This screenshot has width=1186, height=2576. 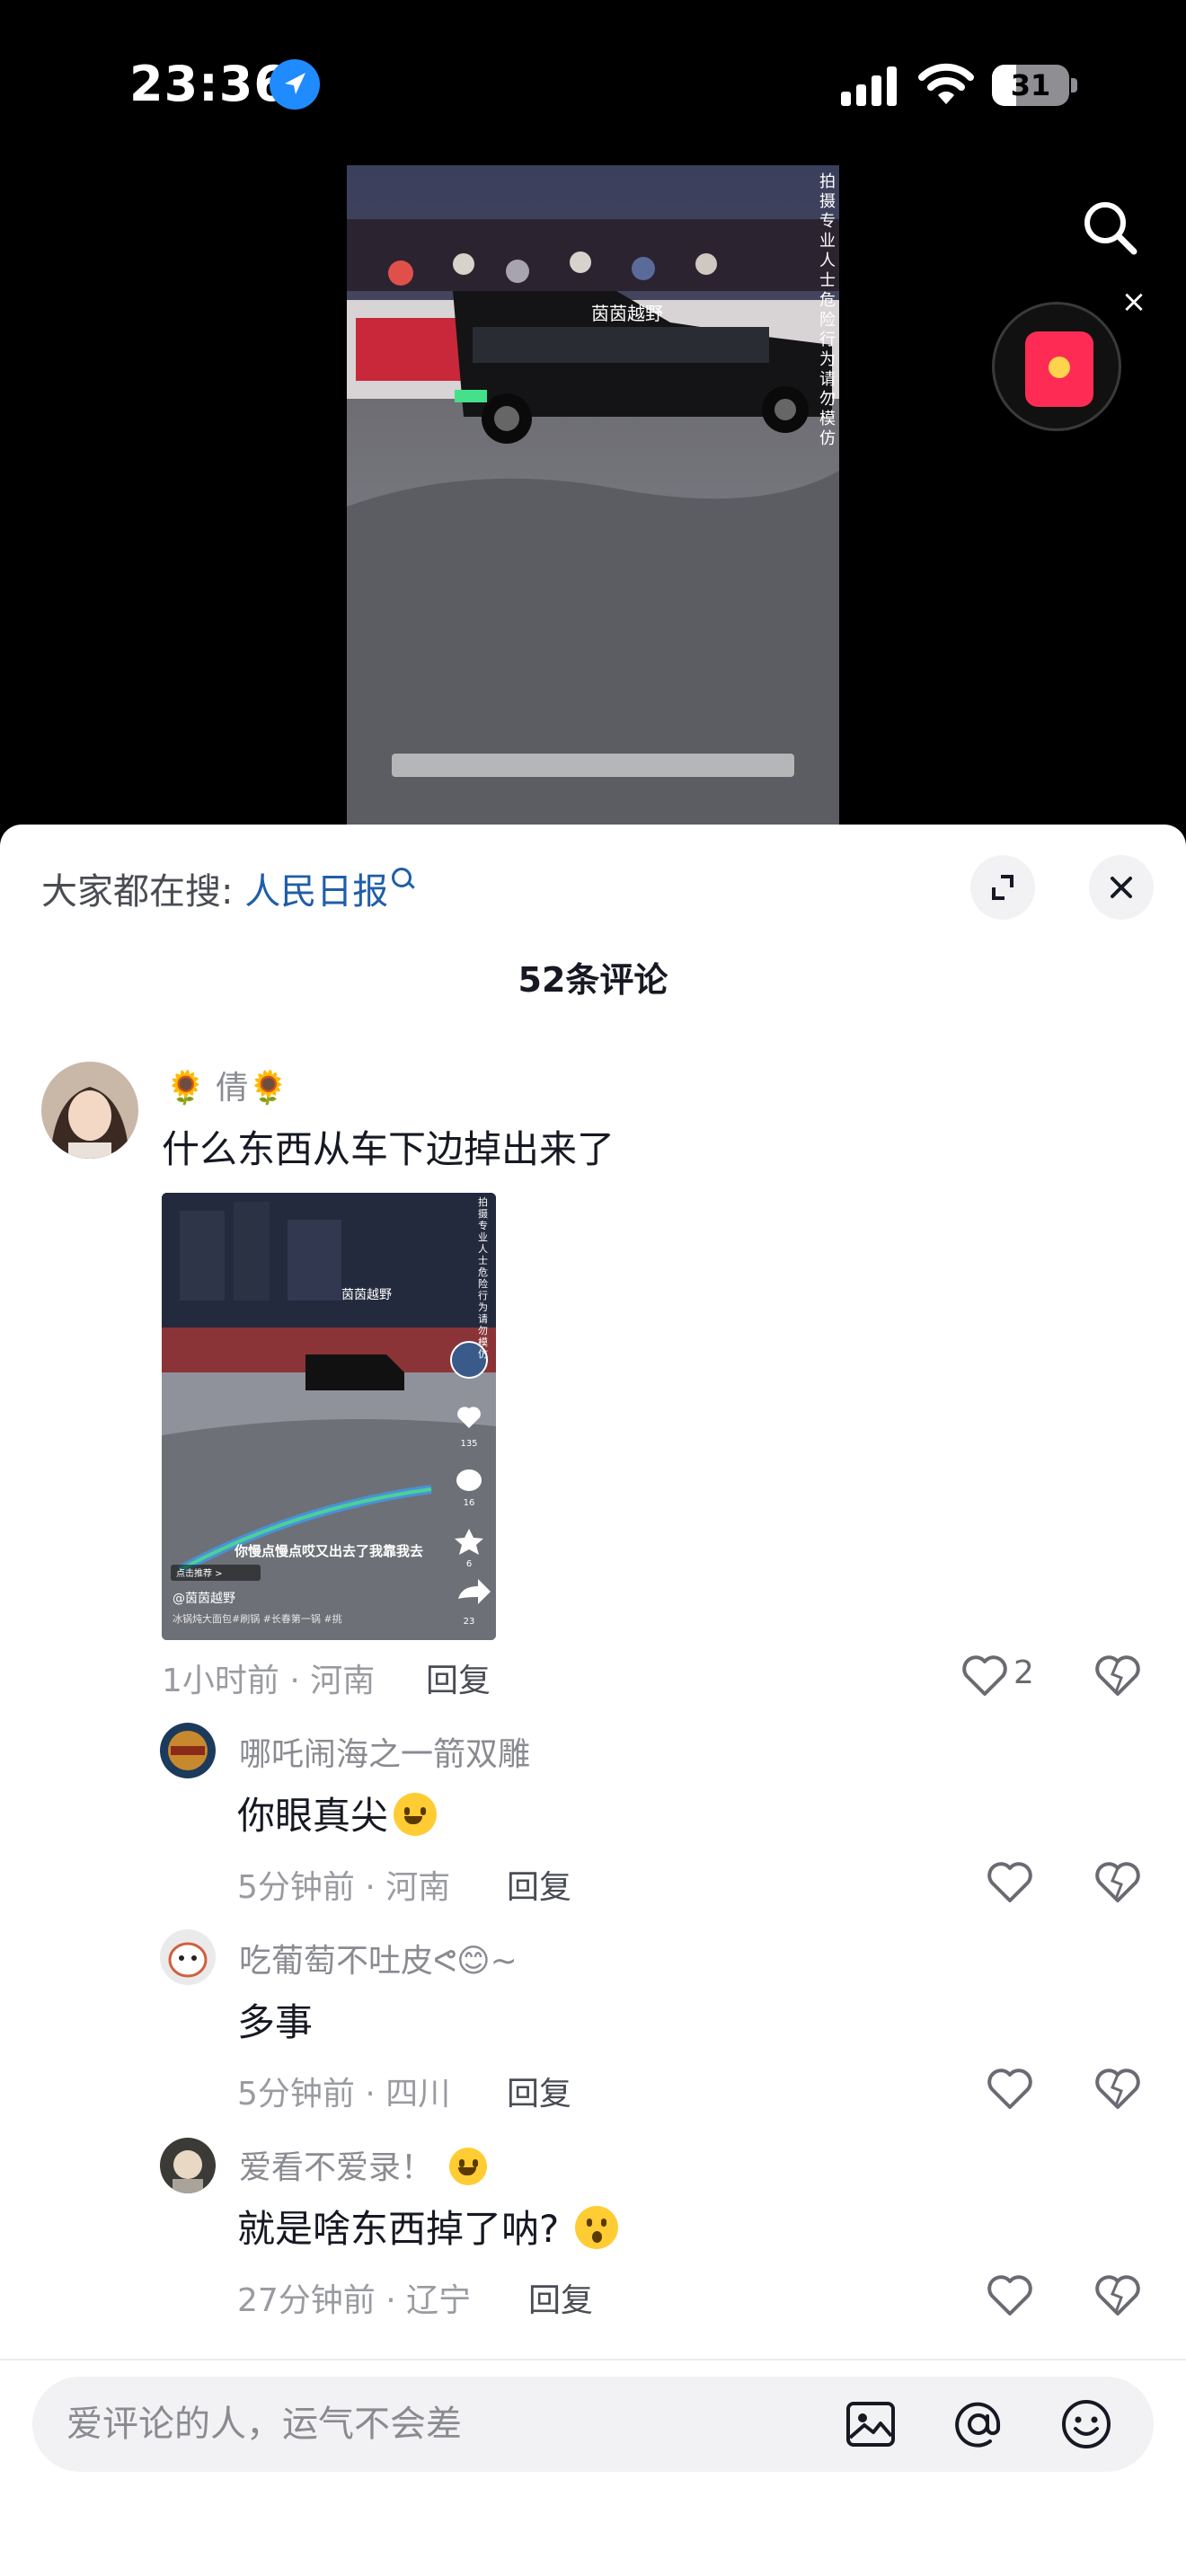 I want to click on comment-text-content: 就是啥东西掉了呐?, so click(x=398, y=2229).